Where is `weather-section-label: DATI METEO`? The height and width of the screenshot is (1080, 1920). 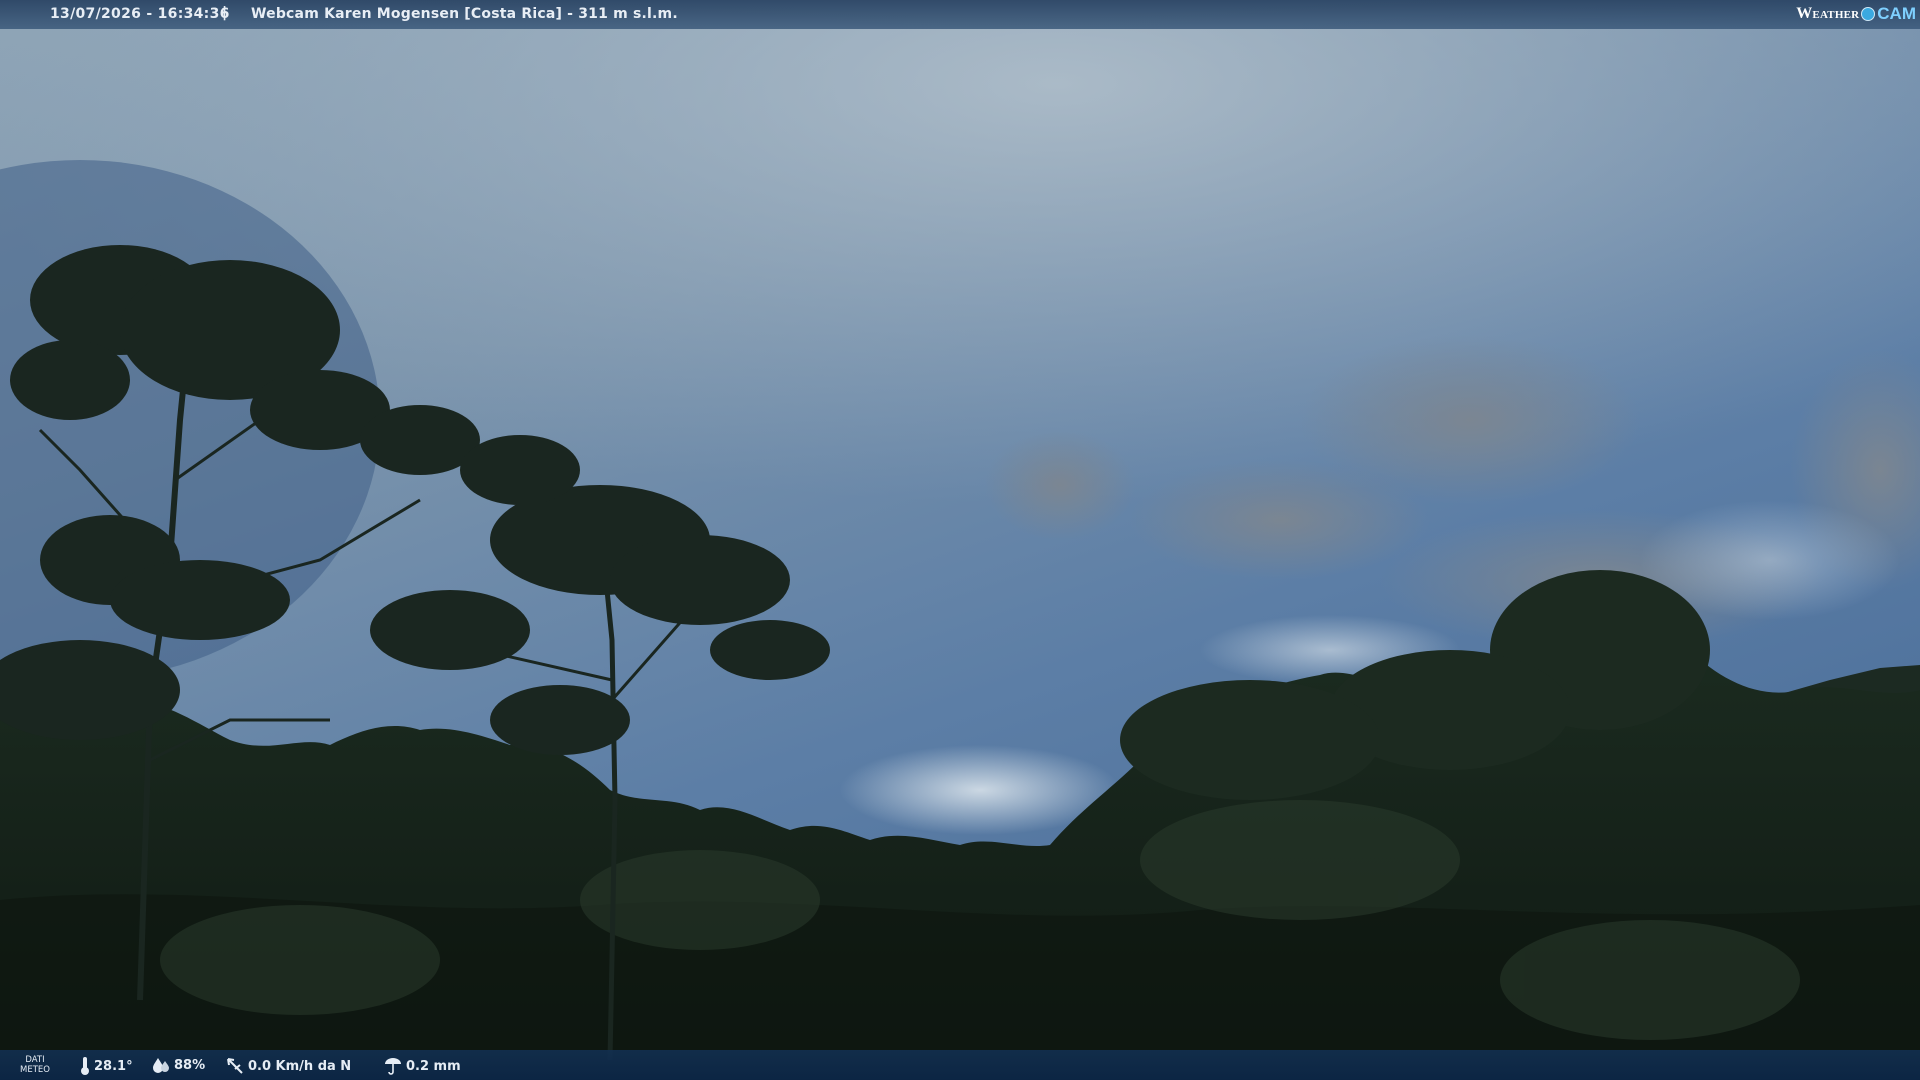 weather-section-label: DATI METEO is located at coordinates (35, 1065).